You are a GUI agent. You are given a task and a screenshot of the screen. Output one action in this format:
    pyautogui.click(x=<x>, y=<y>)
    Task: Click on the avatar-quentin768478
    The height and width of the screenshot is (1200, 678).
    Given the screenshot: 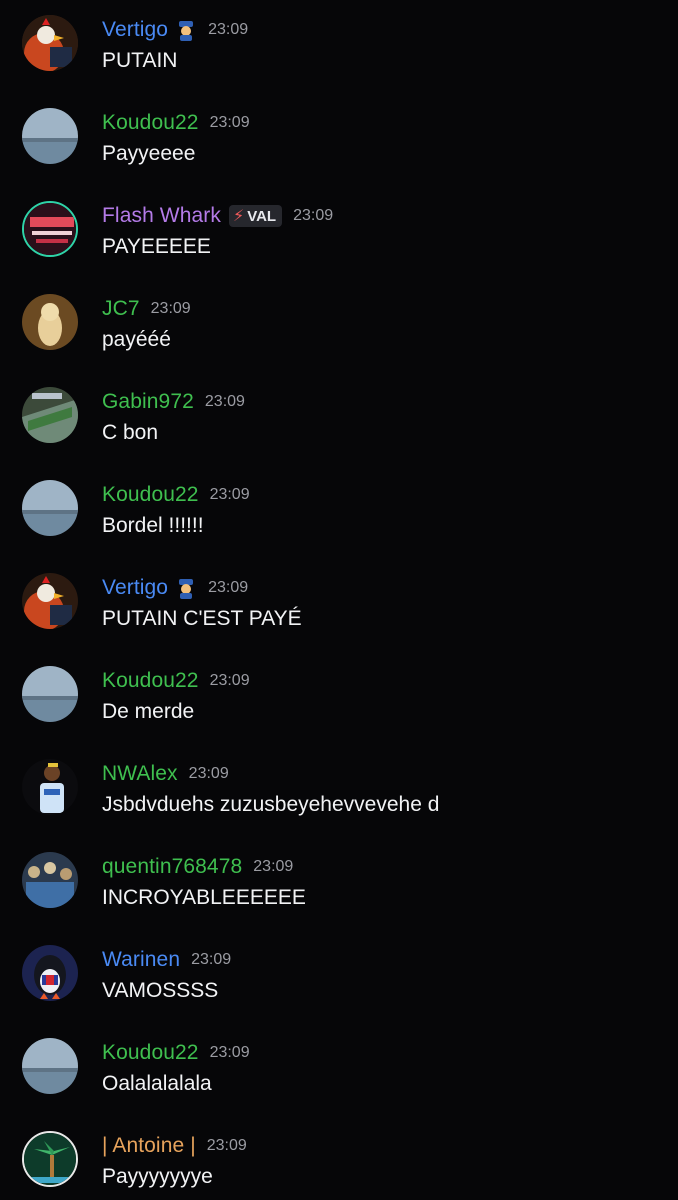 What is the action you would take?
    pyautogui.click(x=50, y=880)
    